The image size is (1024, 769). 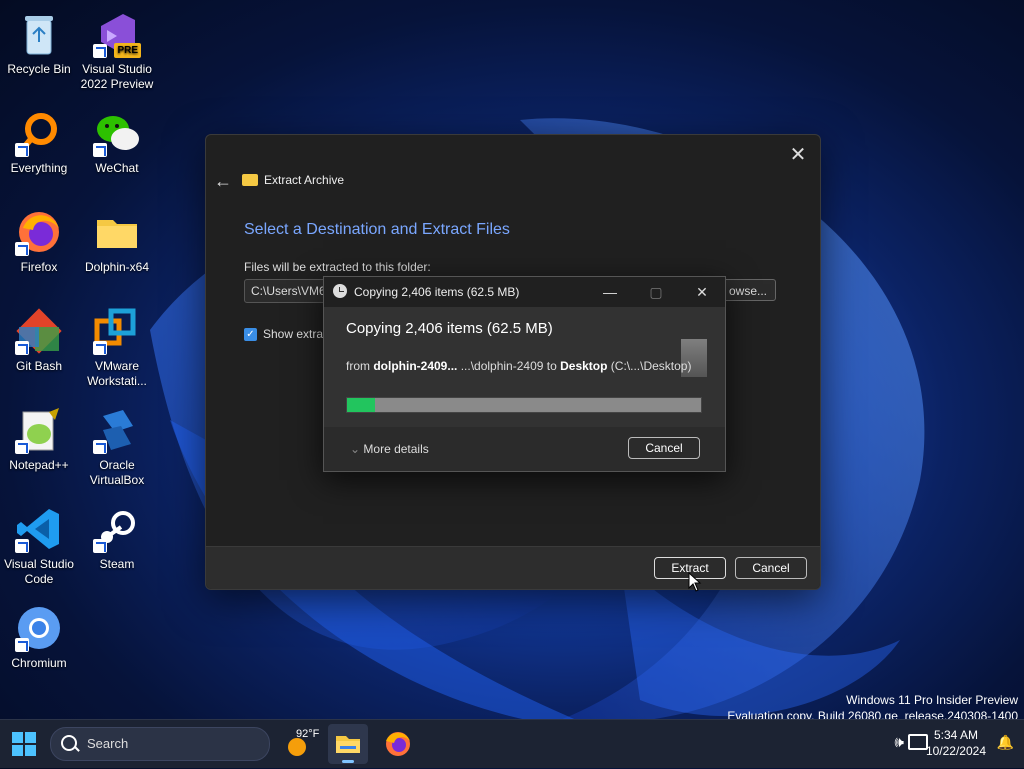 What do you see at coordinates (899, 742) in the screenshot?
I see `volume-icon: 🕪` at bounding box center [899, 742].